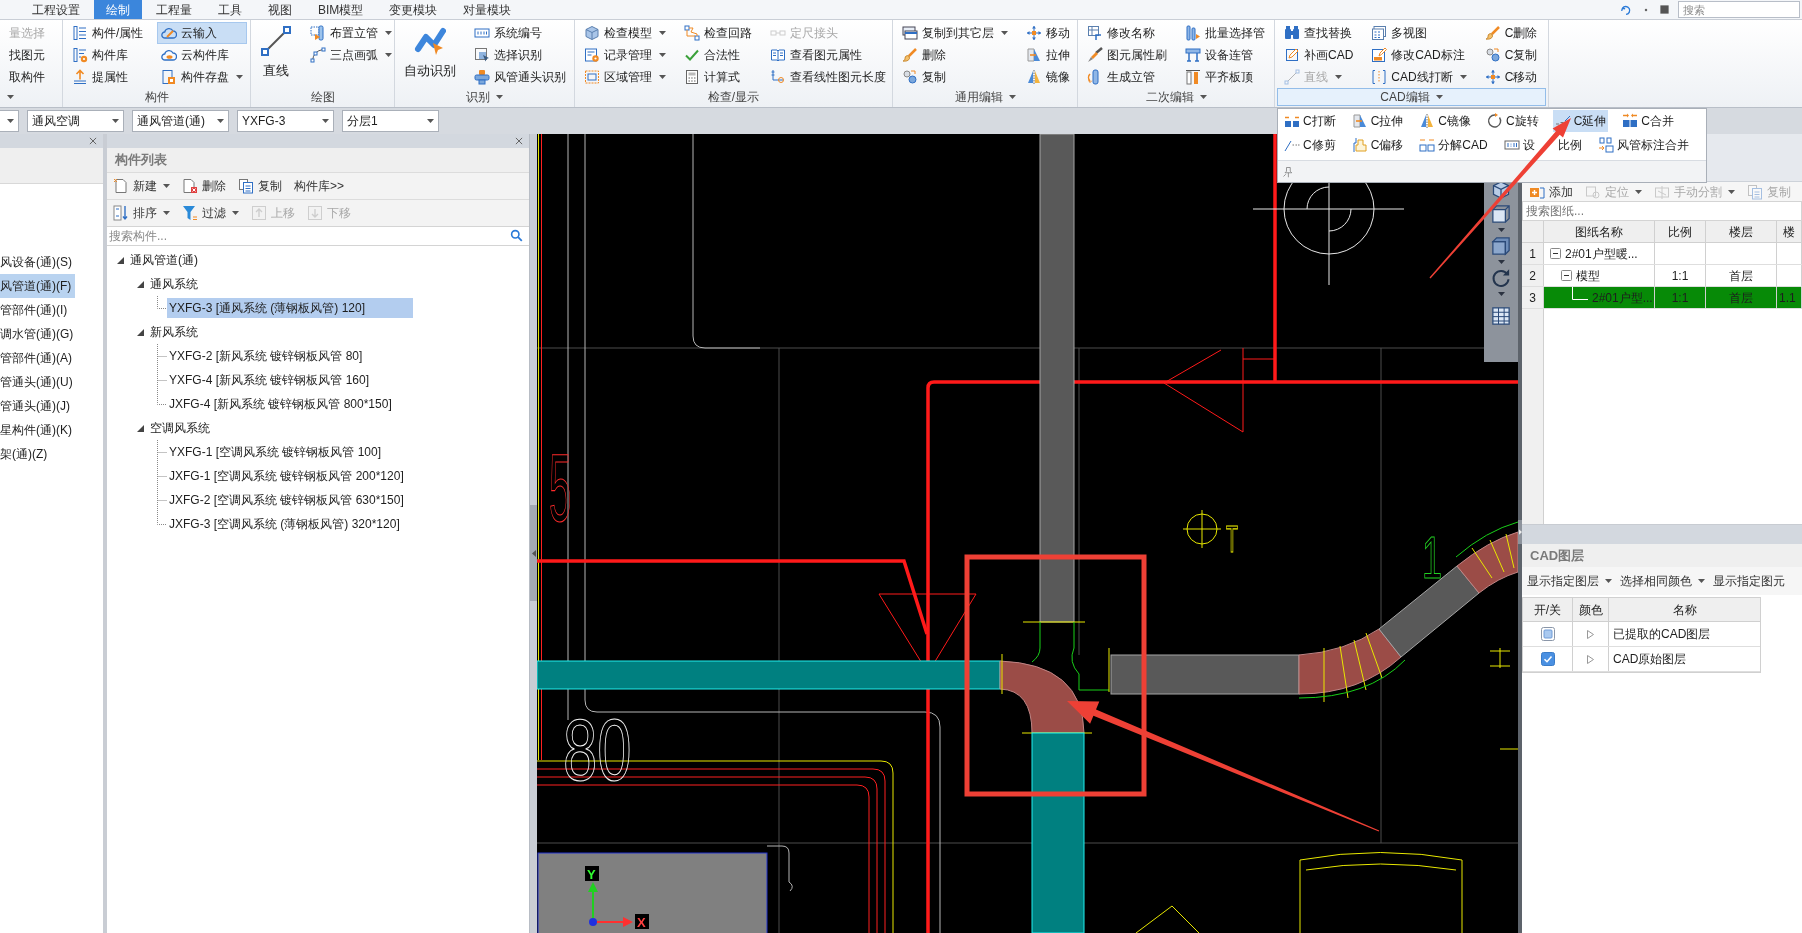  I want to click on category-item: 架(通)(Z), so click(37, 454).